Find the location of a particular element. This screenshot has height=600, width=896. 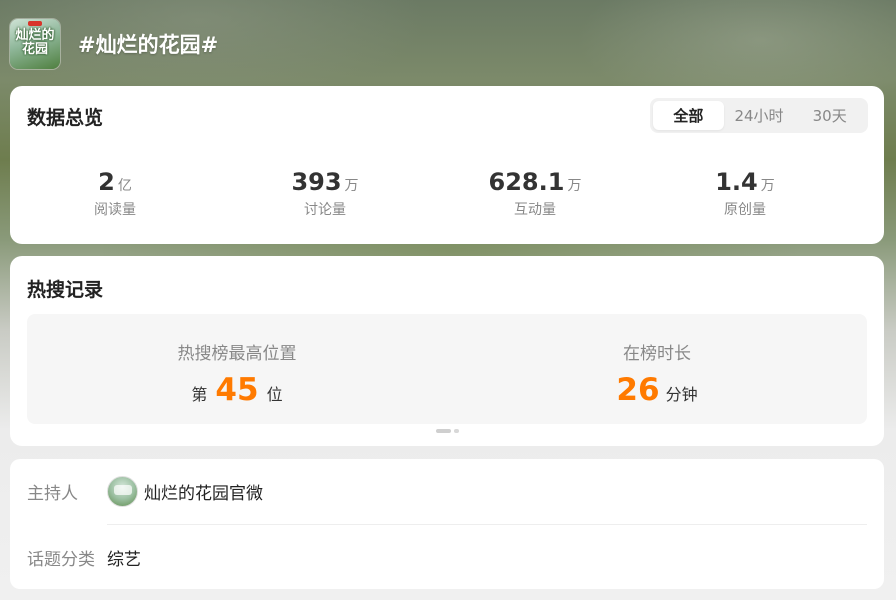

stat-value: 393 is located at coordinates (316, 182).